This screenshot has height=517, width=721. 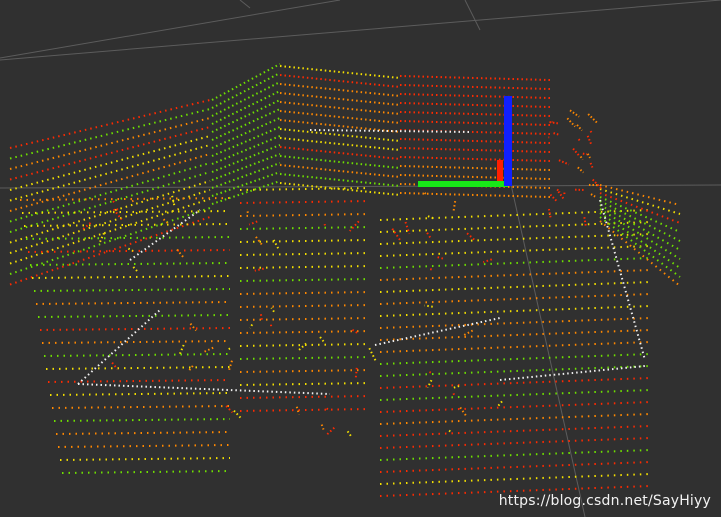 I want to click on watermark-text: https://blog.csdn.net/SayHiyy, so click(x=604, y=501).